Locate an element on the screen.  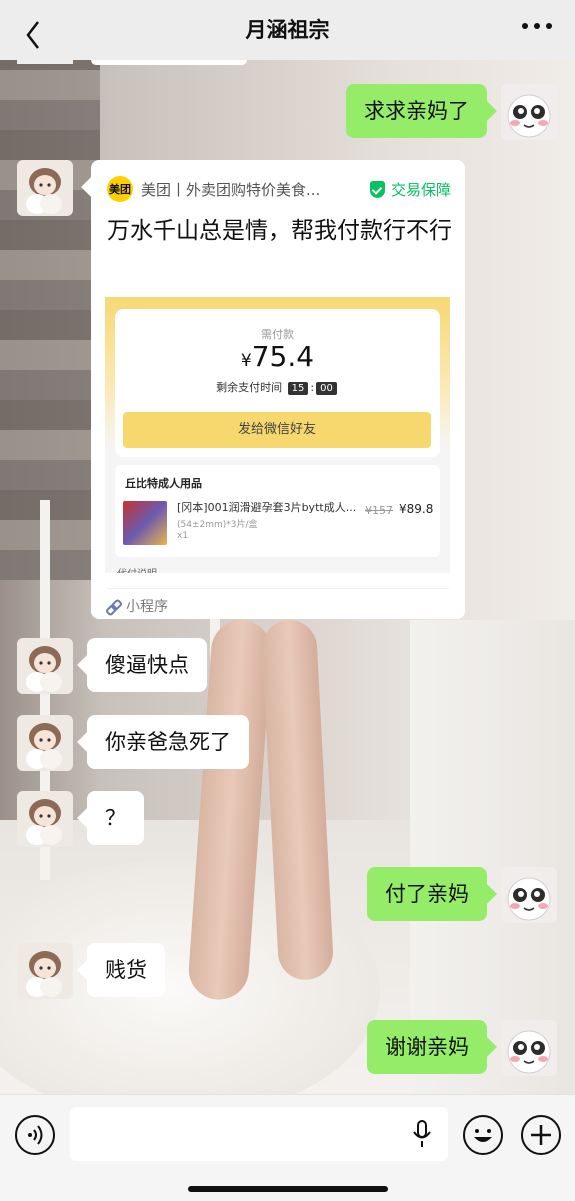
voice-toggle-button is located at coordinates (35, 1135).